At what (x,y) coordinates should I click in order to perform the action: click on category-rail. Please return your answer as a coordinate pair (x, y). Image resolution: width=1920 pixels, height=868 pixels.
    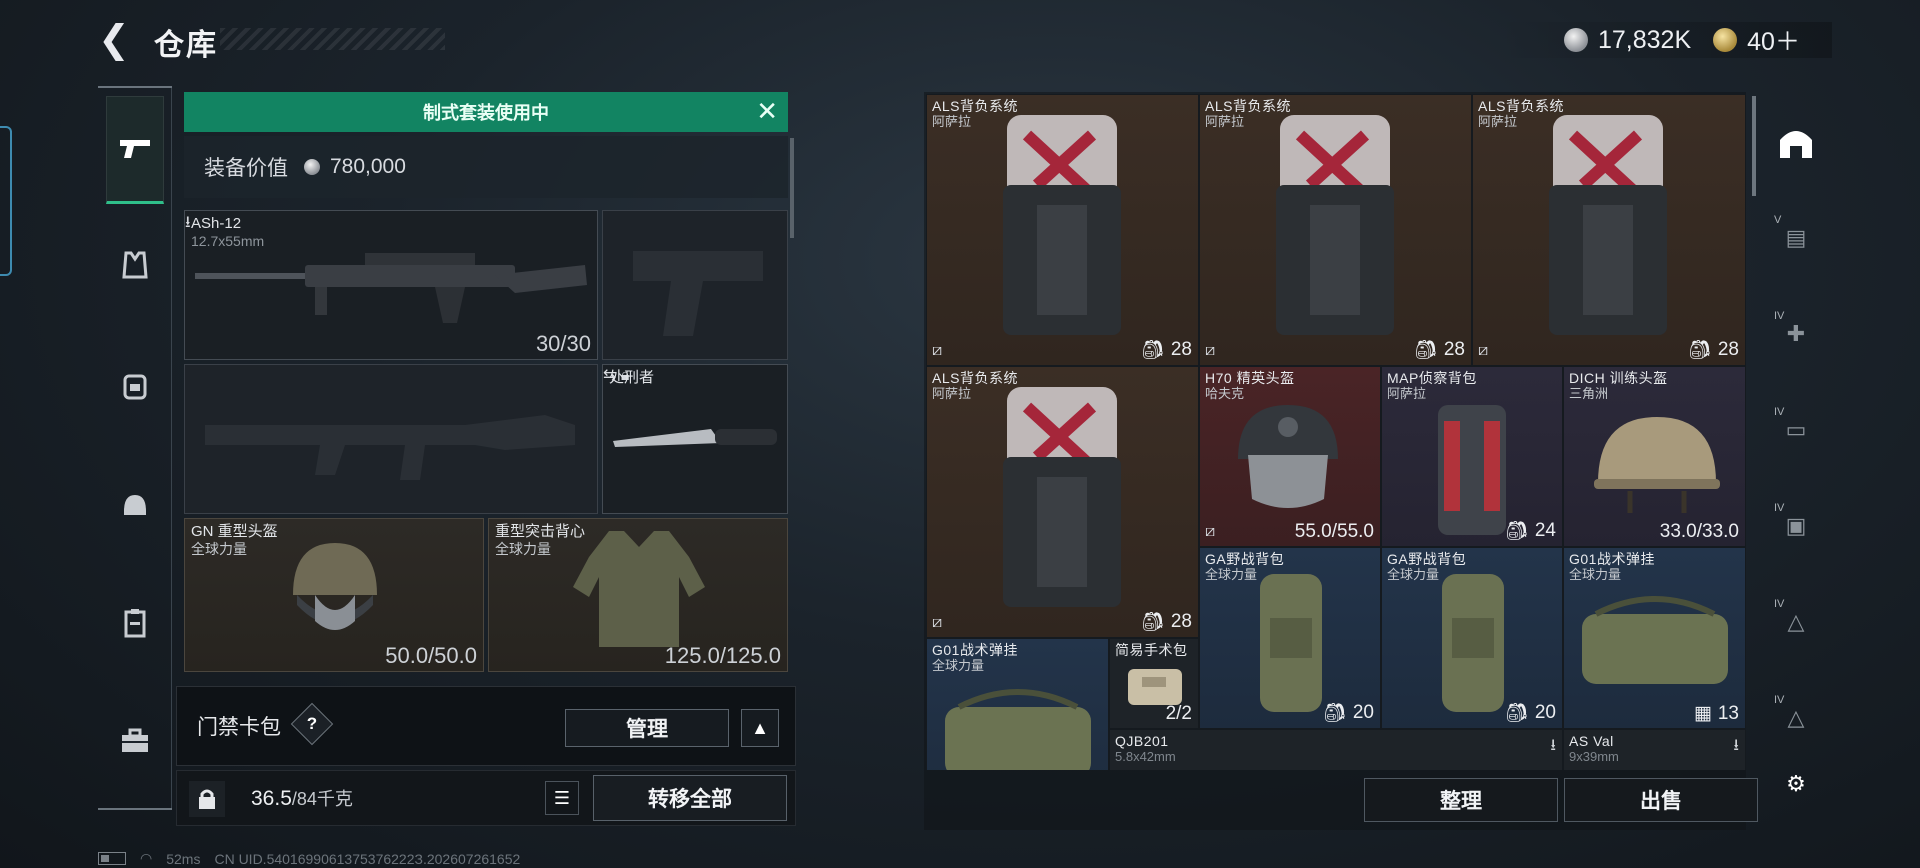
    Looking at the image, I should click on (135, 448).